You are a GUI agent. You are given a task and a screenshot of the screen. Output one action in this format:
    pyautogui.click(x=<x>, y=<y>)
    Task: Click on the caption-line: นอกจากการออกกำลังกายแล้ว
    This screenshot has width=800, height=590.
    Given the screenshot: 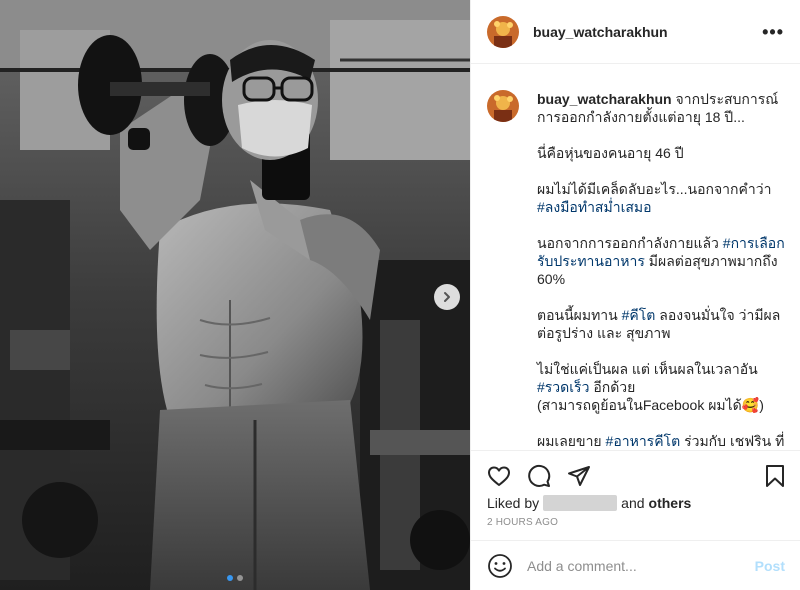 What is the action you would take?
    pyautogui.click(x=630, y=243)
    